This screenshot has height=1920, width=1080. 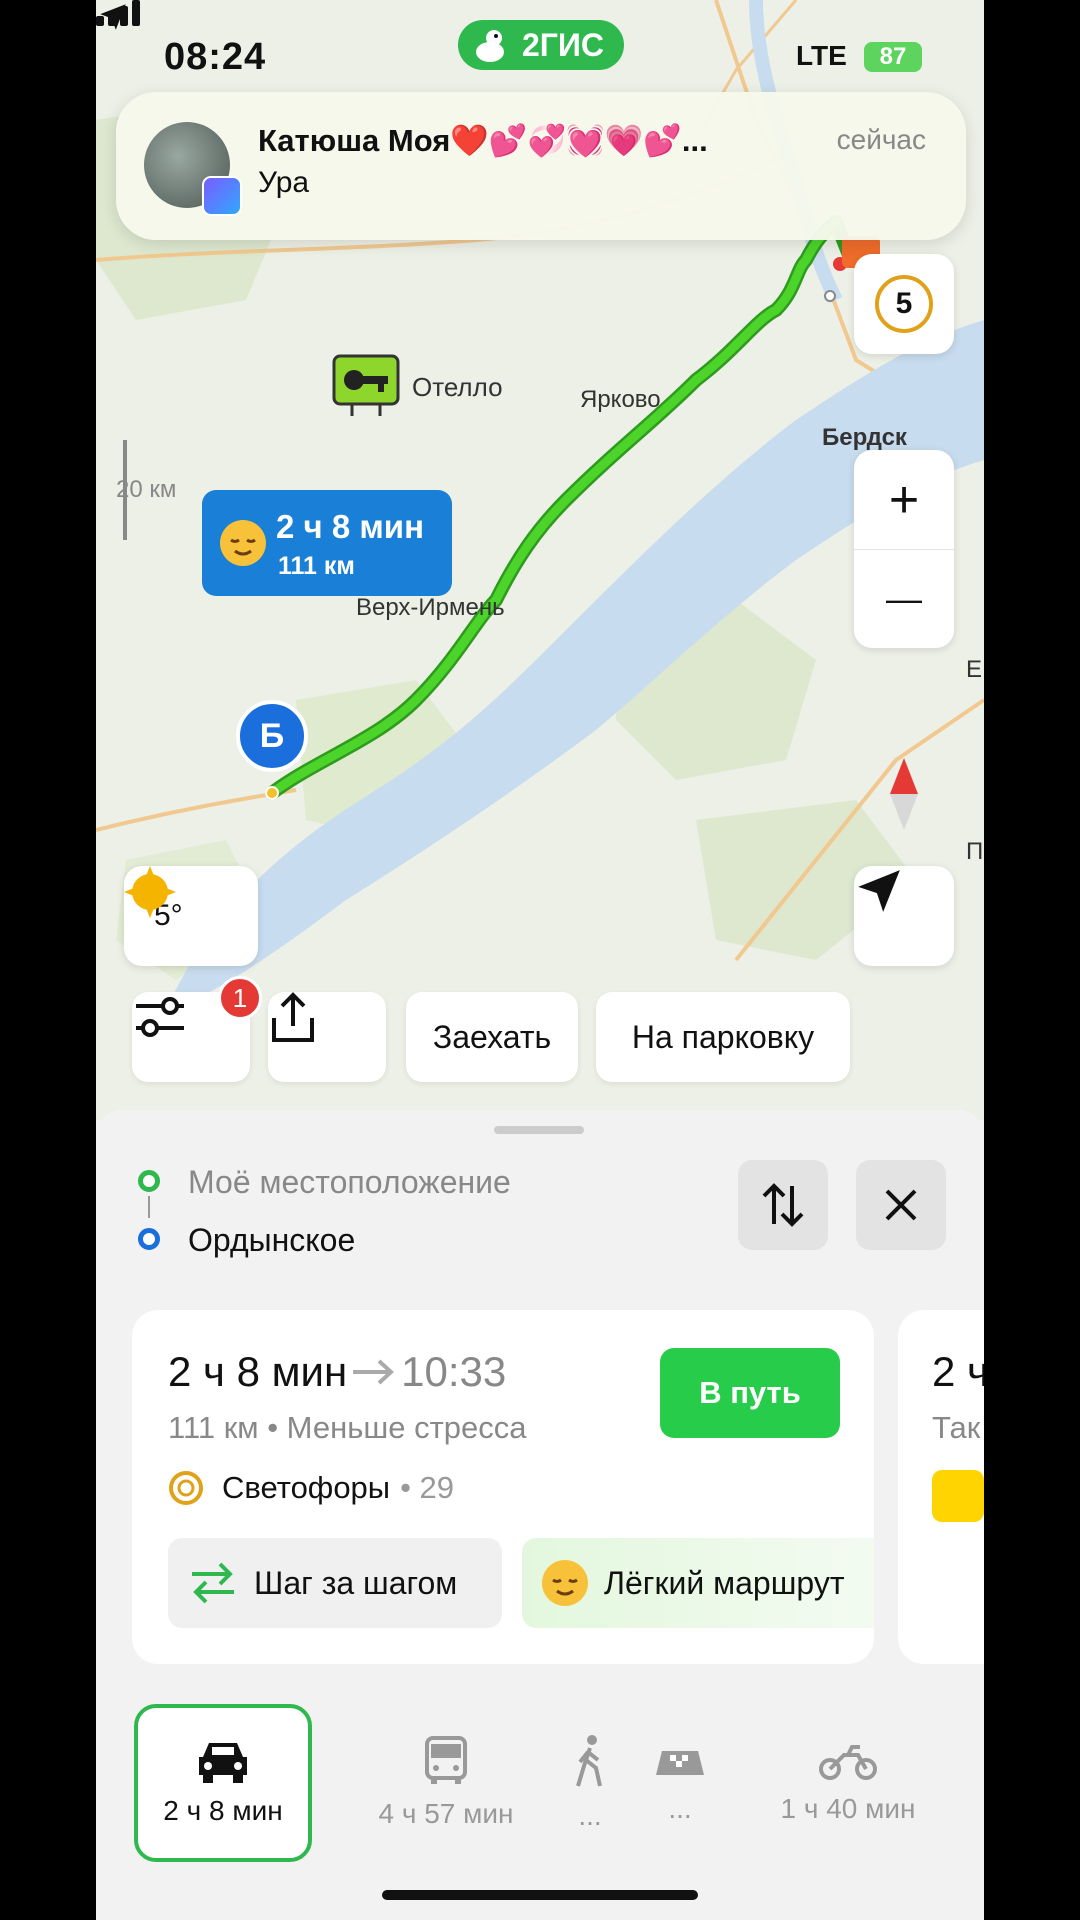 I want to click on hotel-key-icon, so click(x=366, y=386).